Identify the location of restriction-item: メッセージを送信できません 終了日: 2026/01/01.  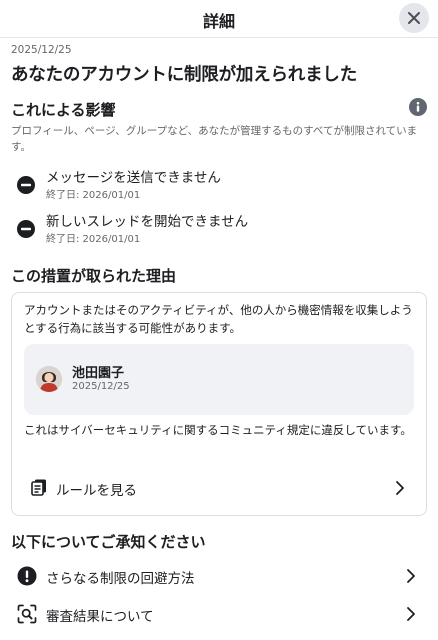
(219, 184).